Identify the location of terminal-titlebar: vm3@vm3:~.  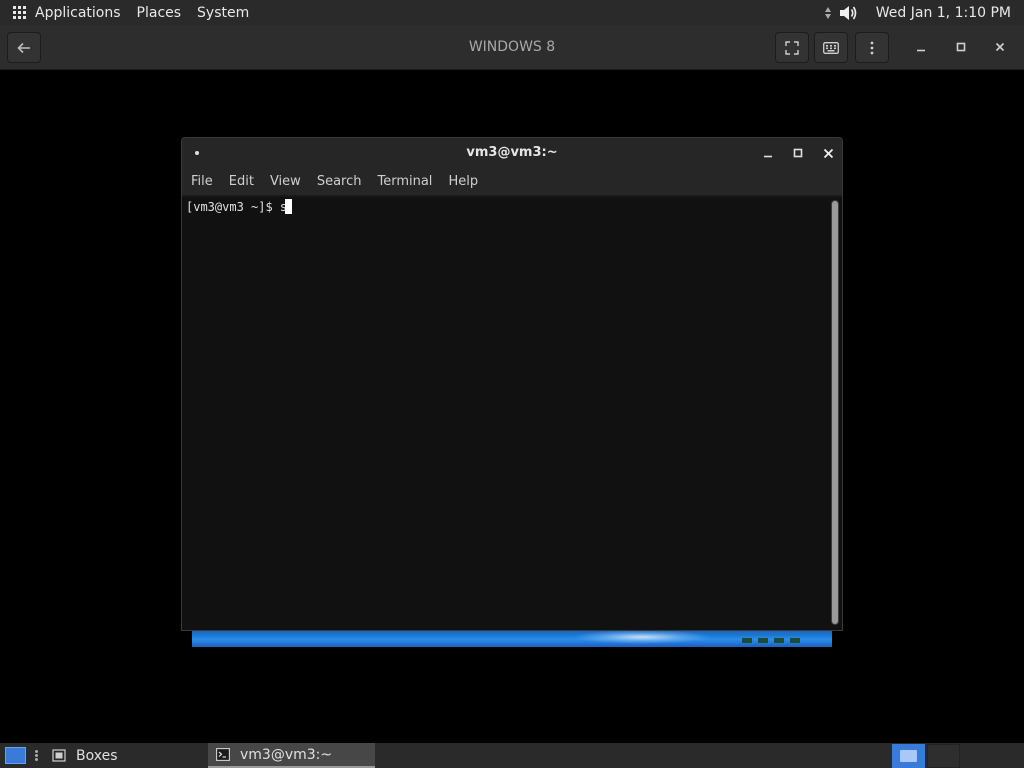
(512, 153).